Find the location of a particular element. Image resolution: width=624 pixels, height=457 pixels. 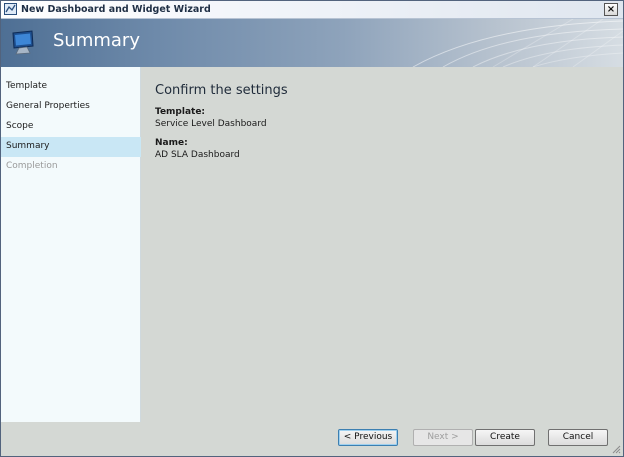

sidebar-item-label: Scope is located at coordinates (20, 126).